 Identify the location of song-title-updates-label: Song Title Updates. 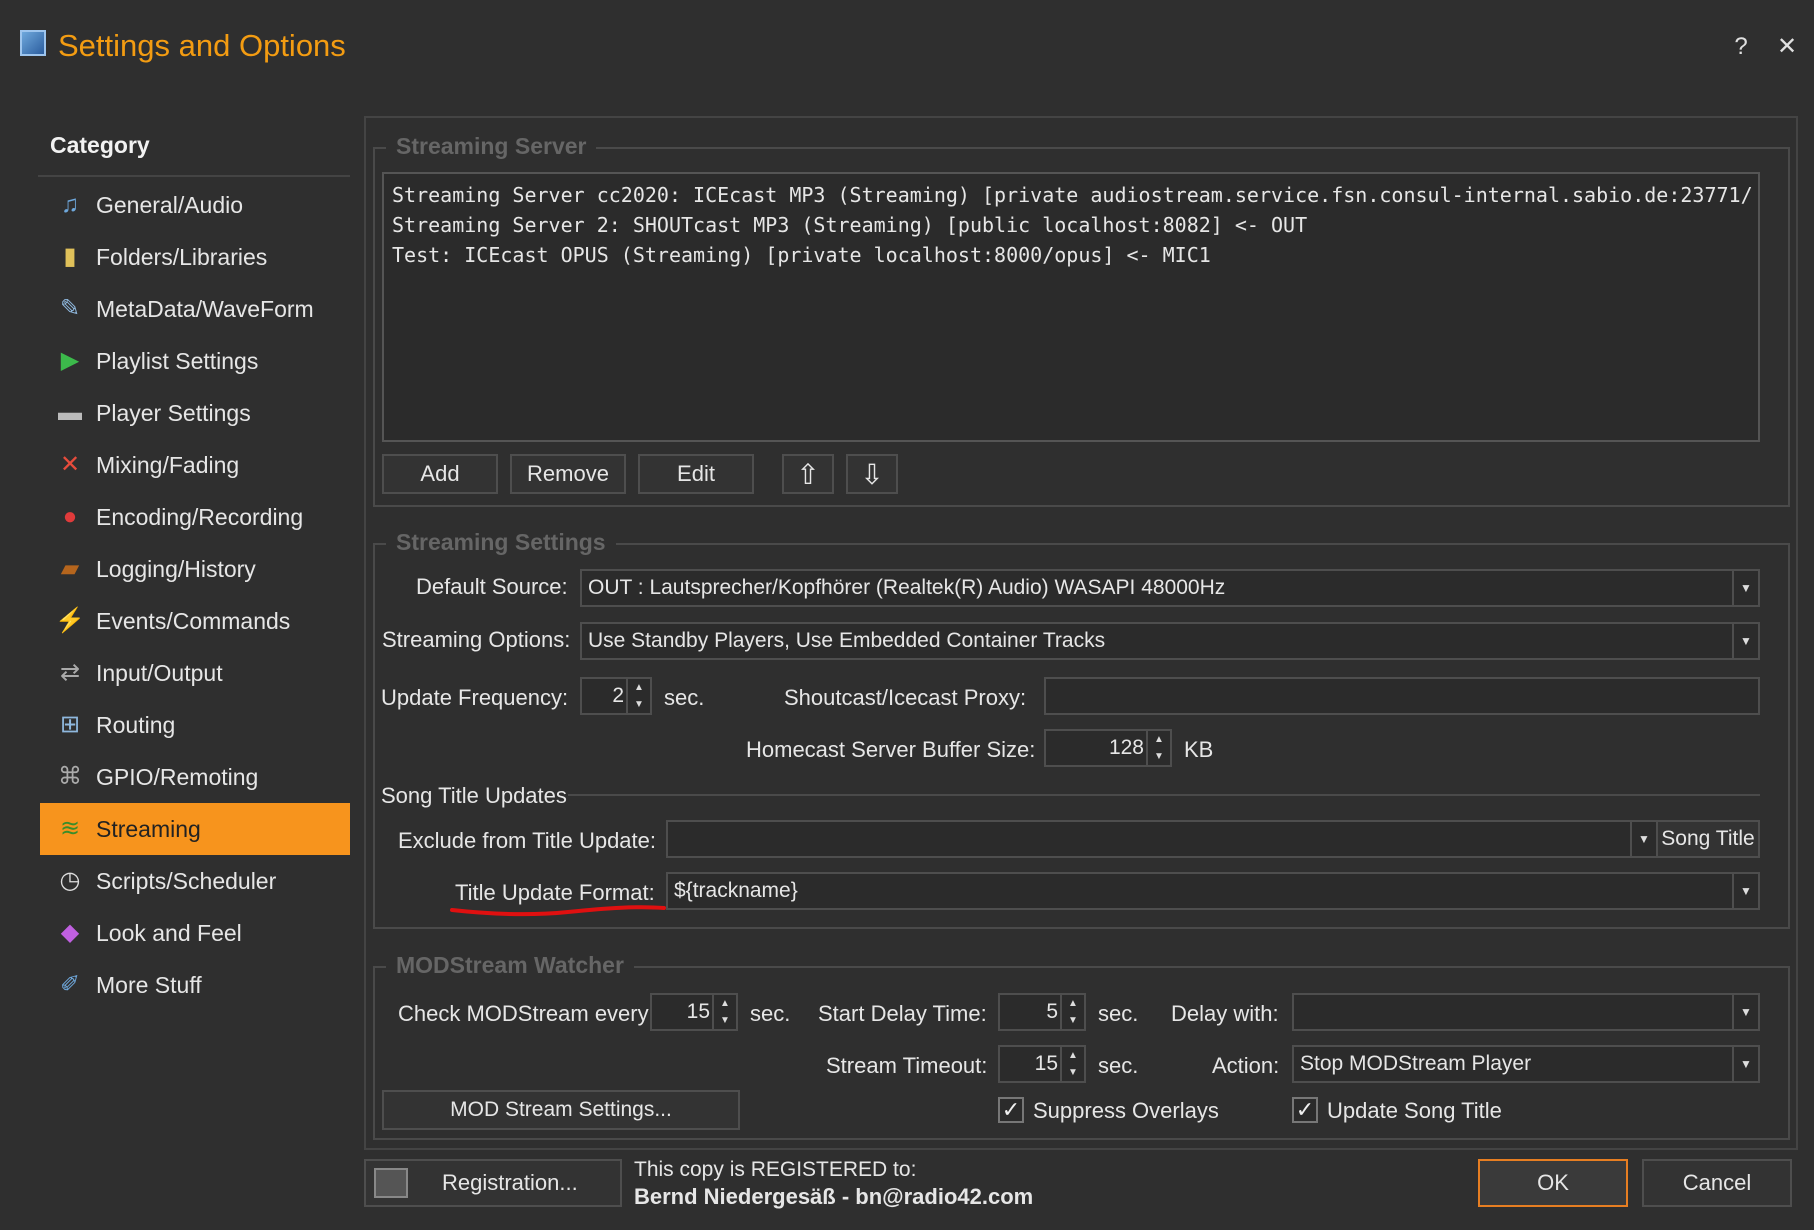
(474, 795).